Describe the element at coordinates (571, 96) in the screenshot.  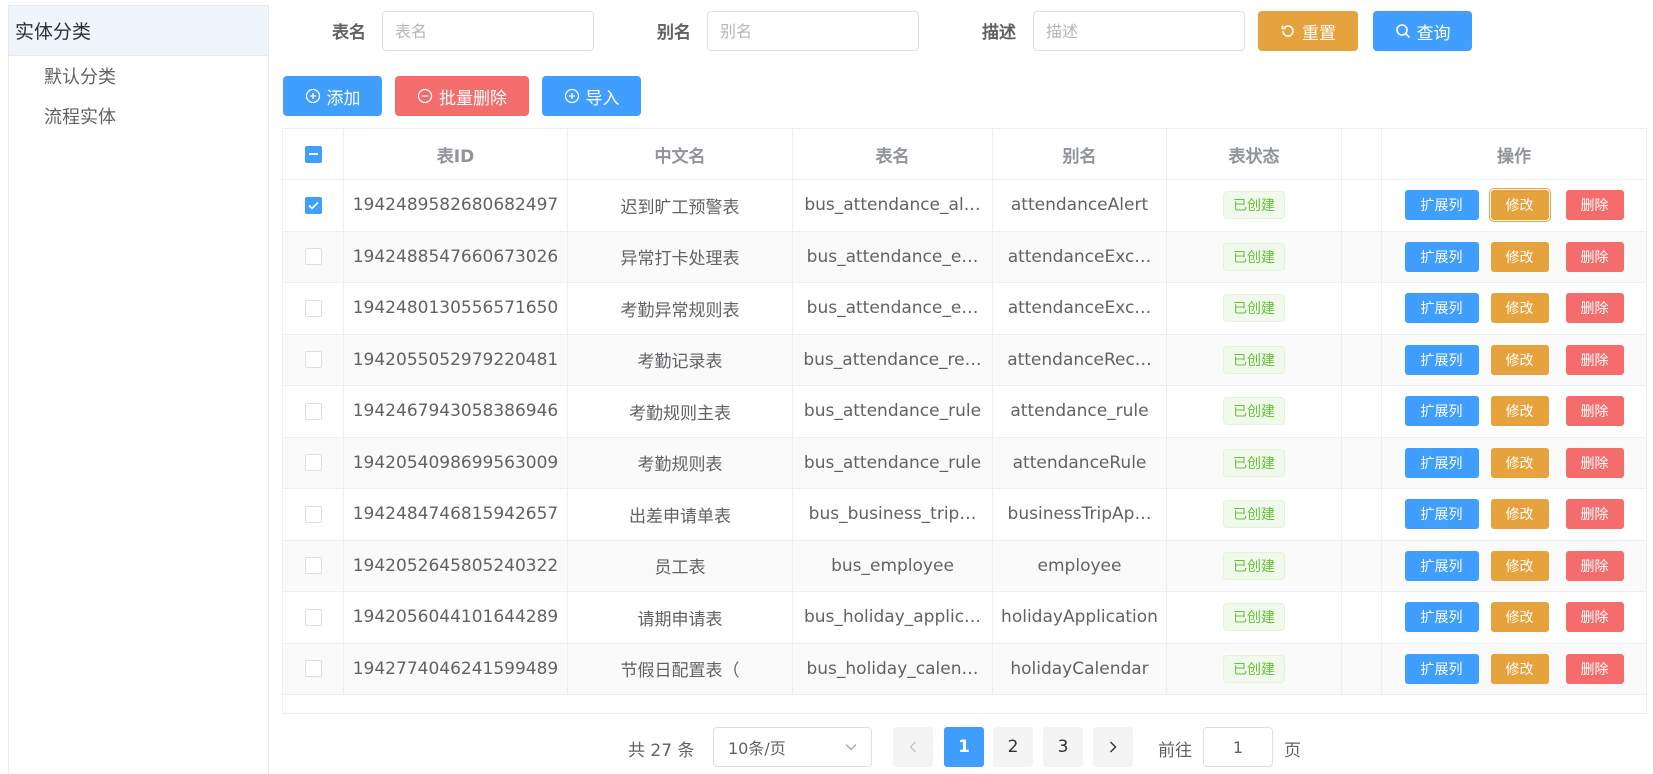
I see `plus-circle-icon` at that location.